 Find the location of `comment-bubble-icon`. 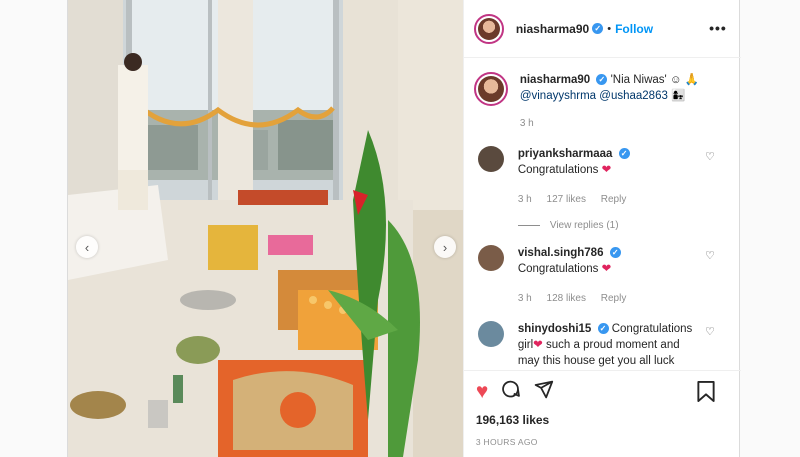

comment-bubble-icon is located at coordinates (510, 392).